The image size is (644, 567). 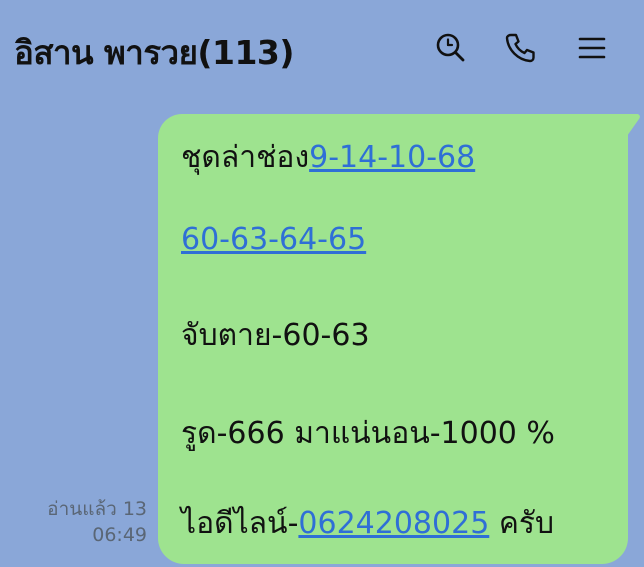 What do you see at coordinates (522, 523) in the screenshot?
I see `message-text: ครับ` at bounding box center [522, 523].